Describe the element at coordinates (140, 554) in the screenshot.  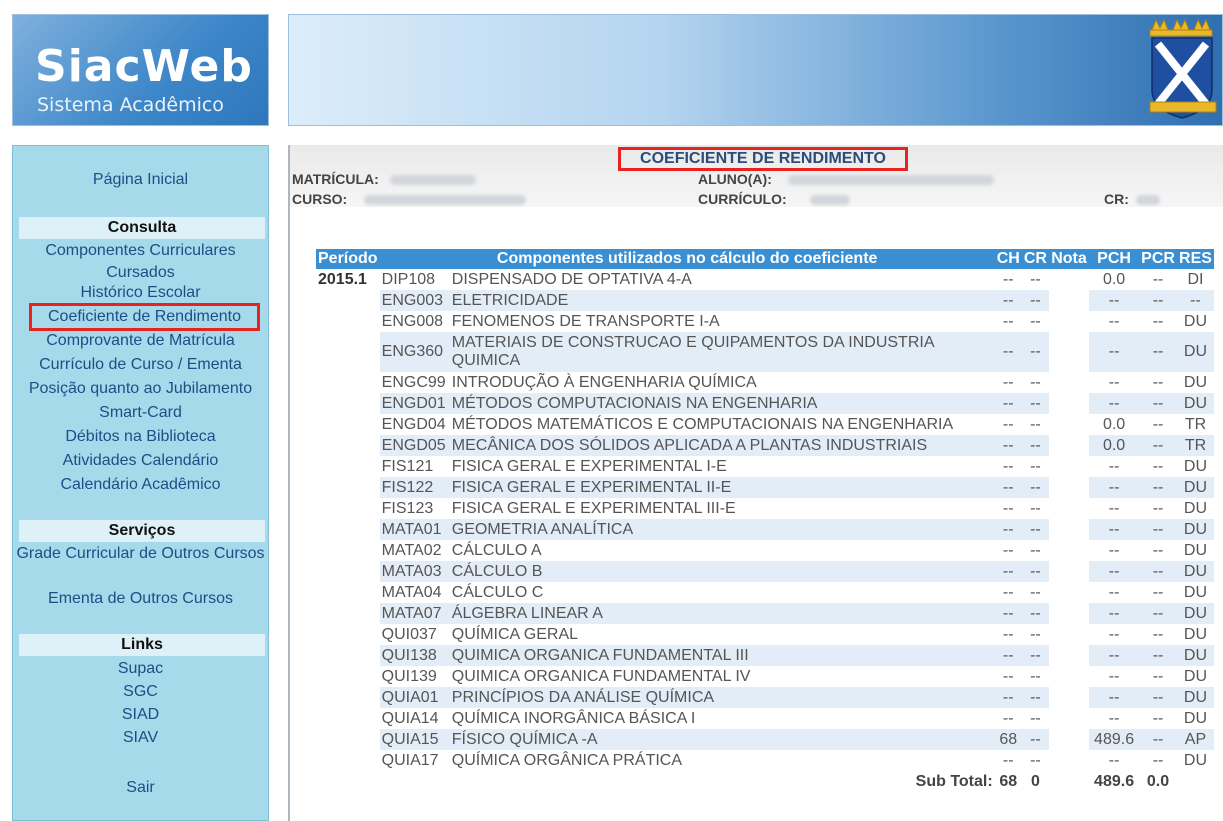
I see `sidebar-item-grade-curricular: Grade Curricular de Outros Cursos` at that location.